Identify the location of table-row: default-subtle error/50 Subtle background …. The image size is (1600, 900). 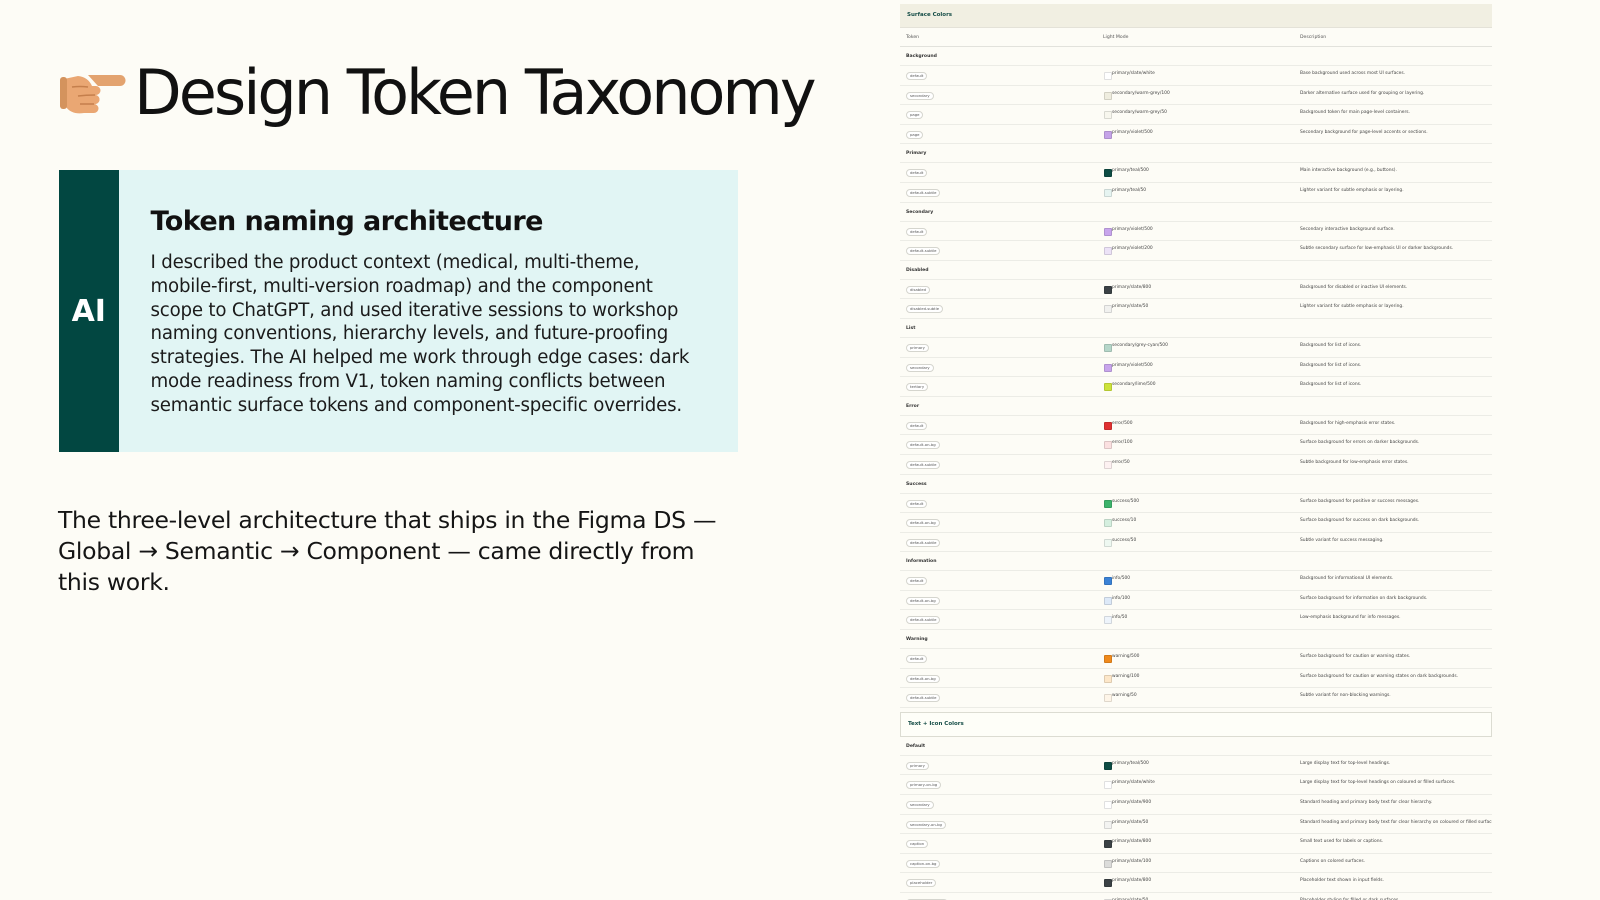
(1196, 465).